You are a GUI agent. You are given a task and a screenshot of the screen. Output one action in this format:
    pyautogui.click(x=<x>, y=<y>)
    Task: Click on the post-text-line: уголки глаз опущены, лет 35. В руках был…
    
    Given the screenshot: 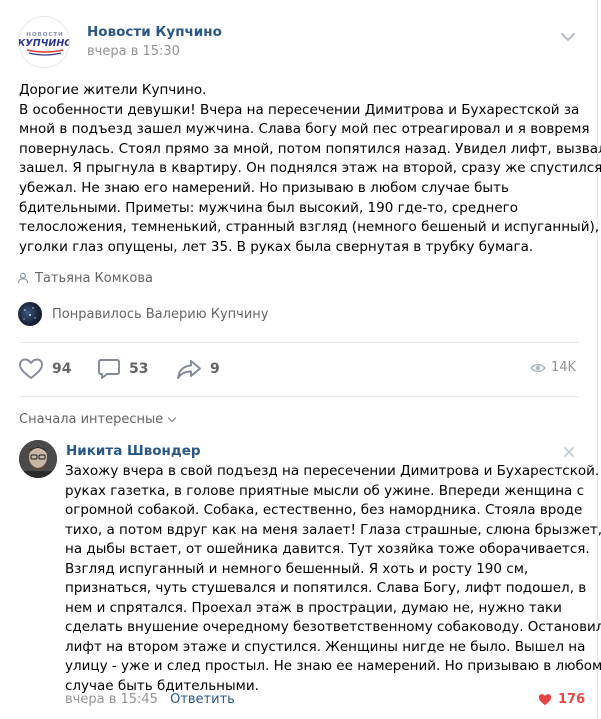 What is the action you would take?
    pyautogui.click(x=276, y=246)
    